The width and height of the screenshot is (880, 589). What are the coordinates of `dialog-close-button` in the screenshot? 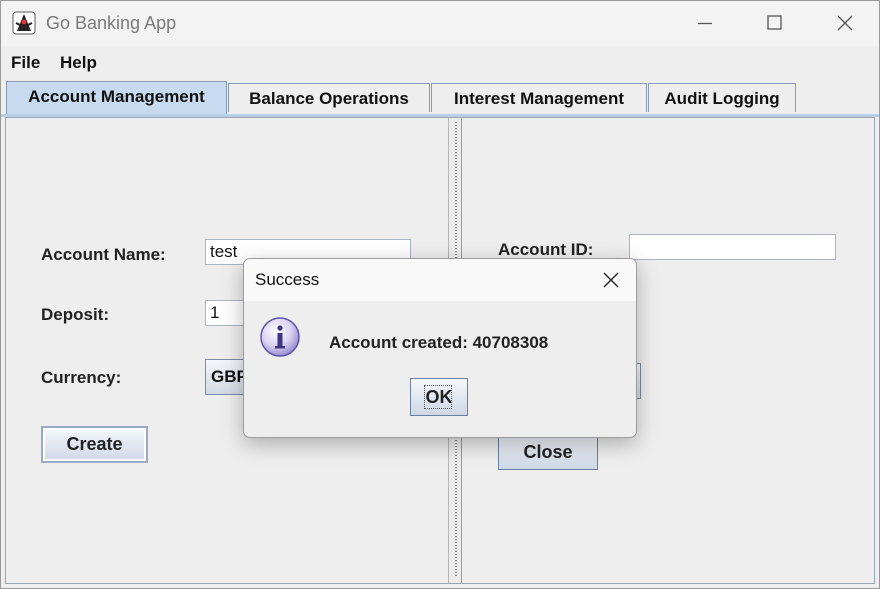 It's located at (611, 280).